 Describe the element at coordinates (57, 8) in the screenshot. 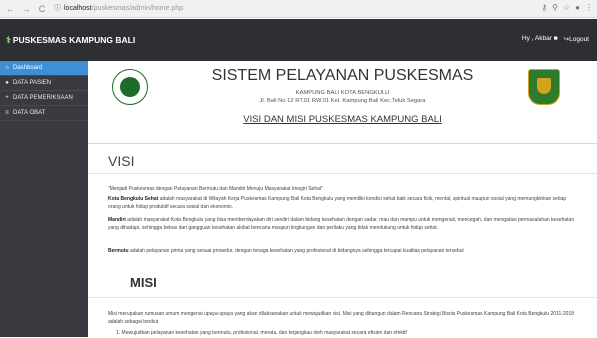

I see `info-icon: ⓘ` at that location.